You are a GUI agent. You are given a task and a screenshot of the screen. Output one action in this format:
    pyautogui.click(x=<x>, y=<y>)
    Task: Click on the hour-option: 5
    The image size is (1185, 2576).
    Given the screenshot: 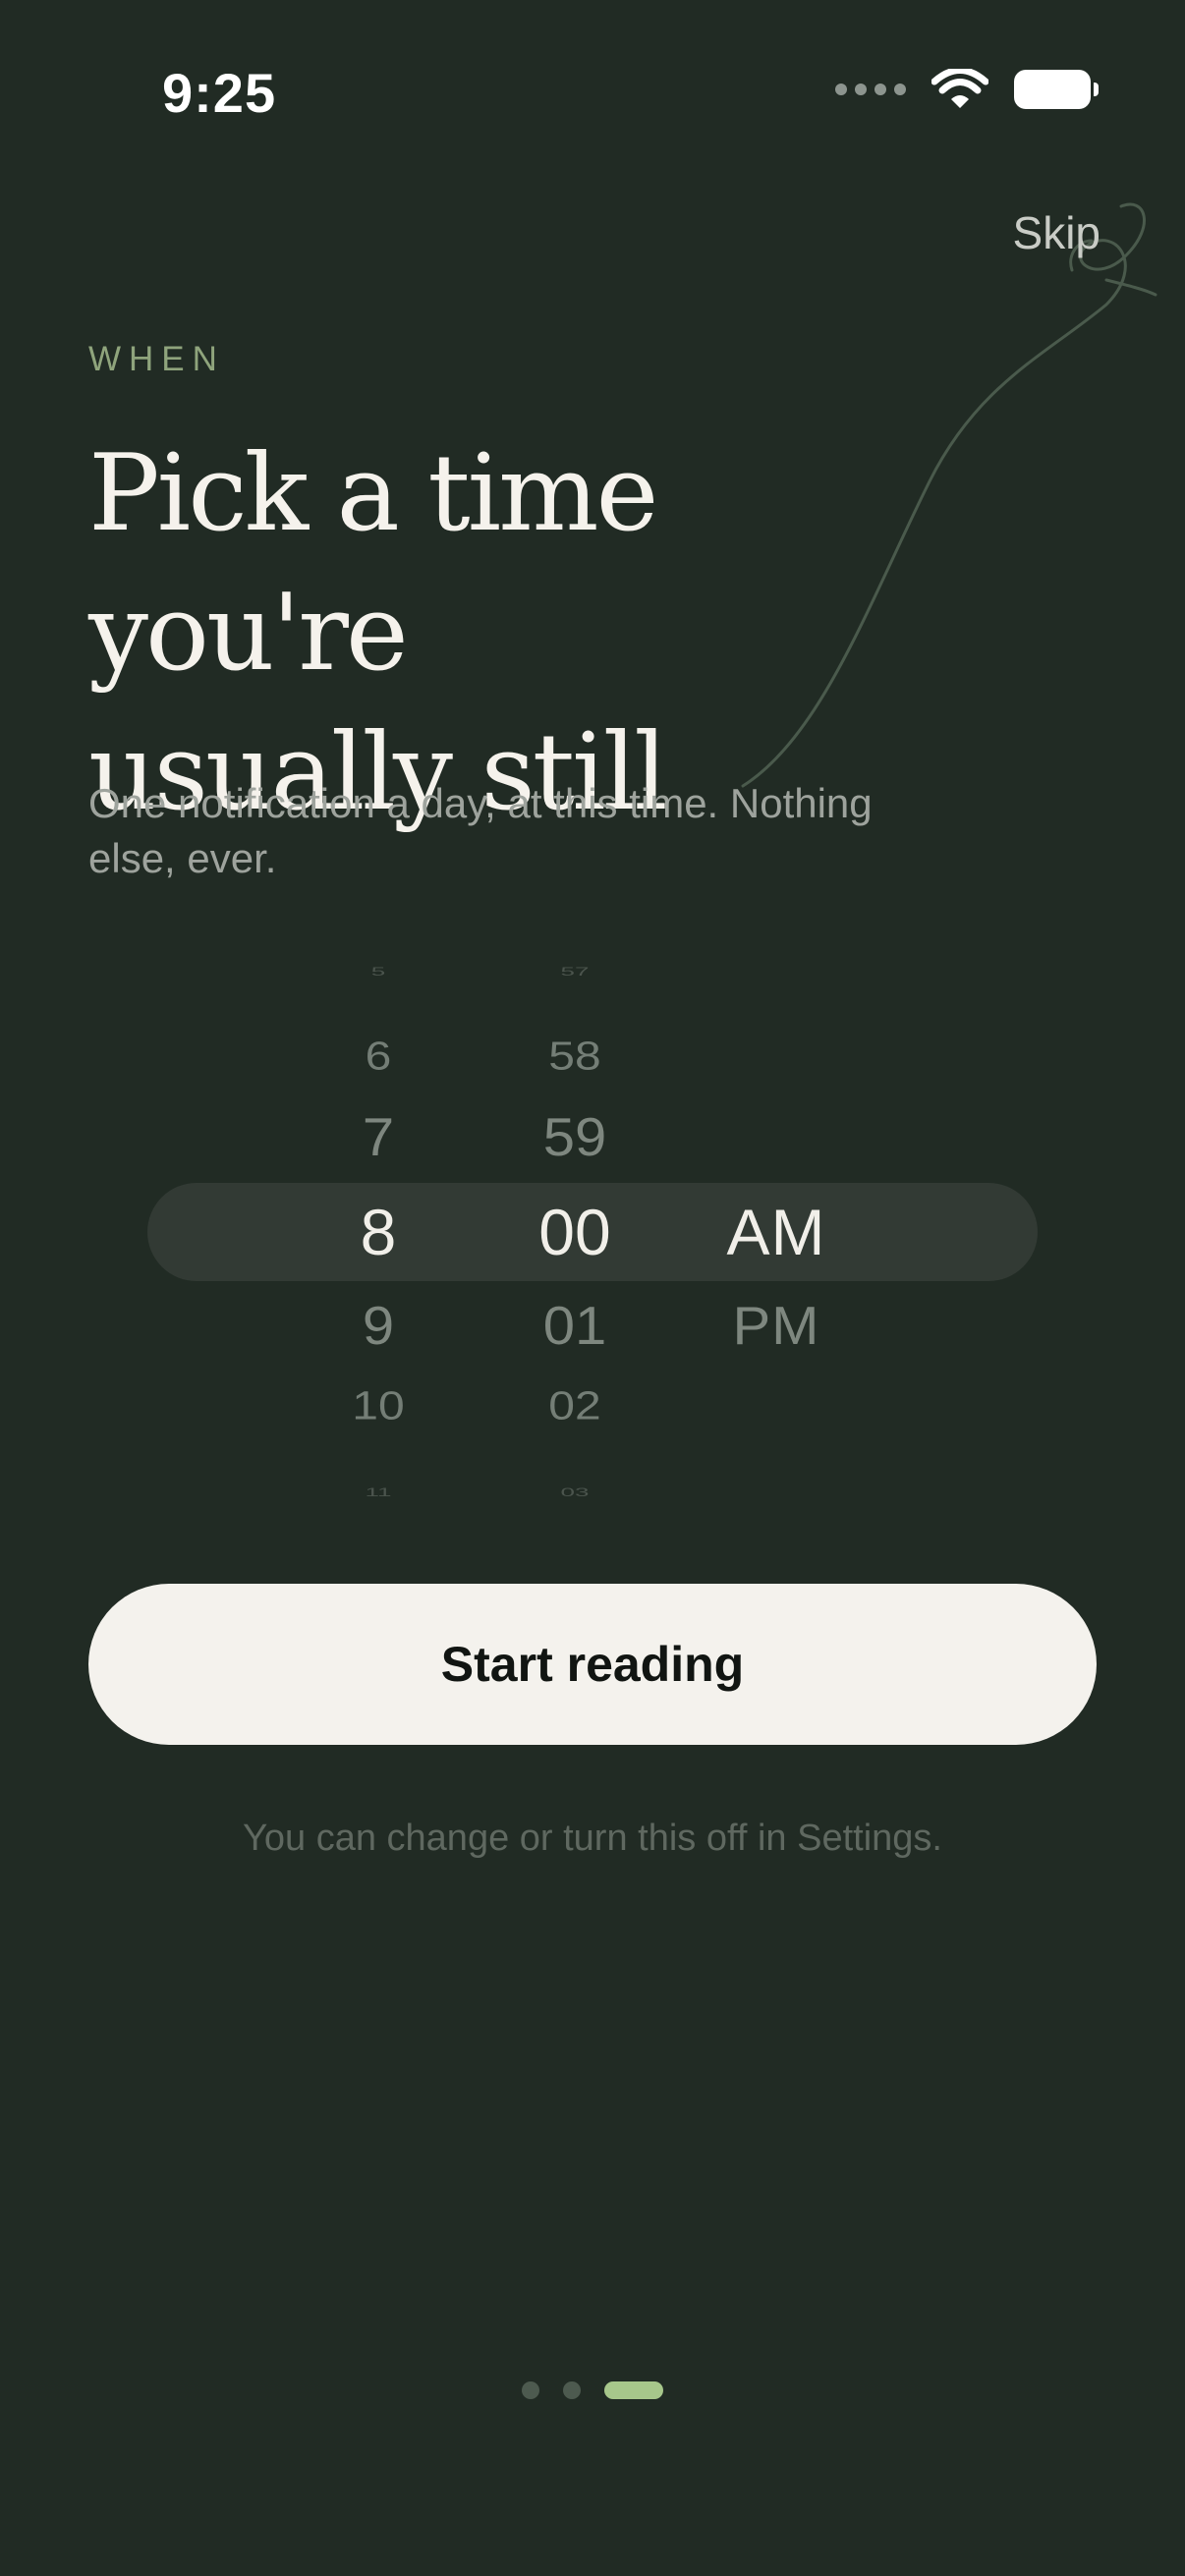 What is the action you would take?
    pyautogui.click(x=378, y=972)
    